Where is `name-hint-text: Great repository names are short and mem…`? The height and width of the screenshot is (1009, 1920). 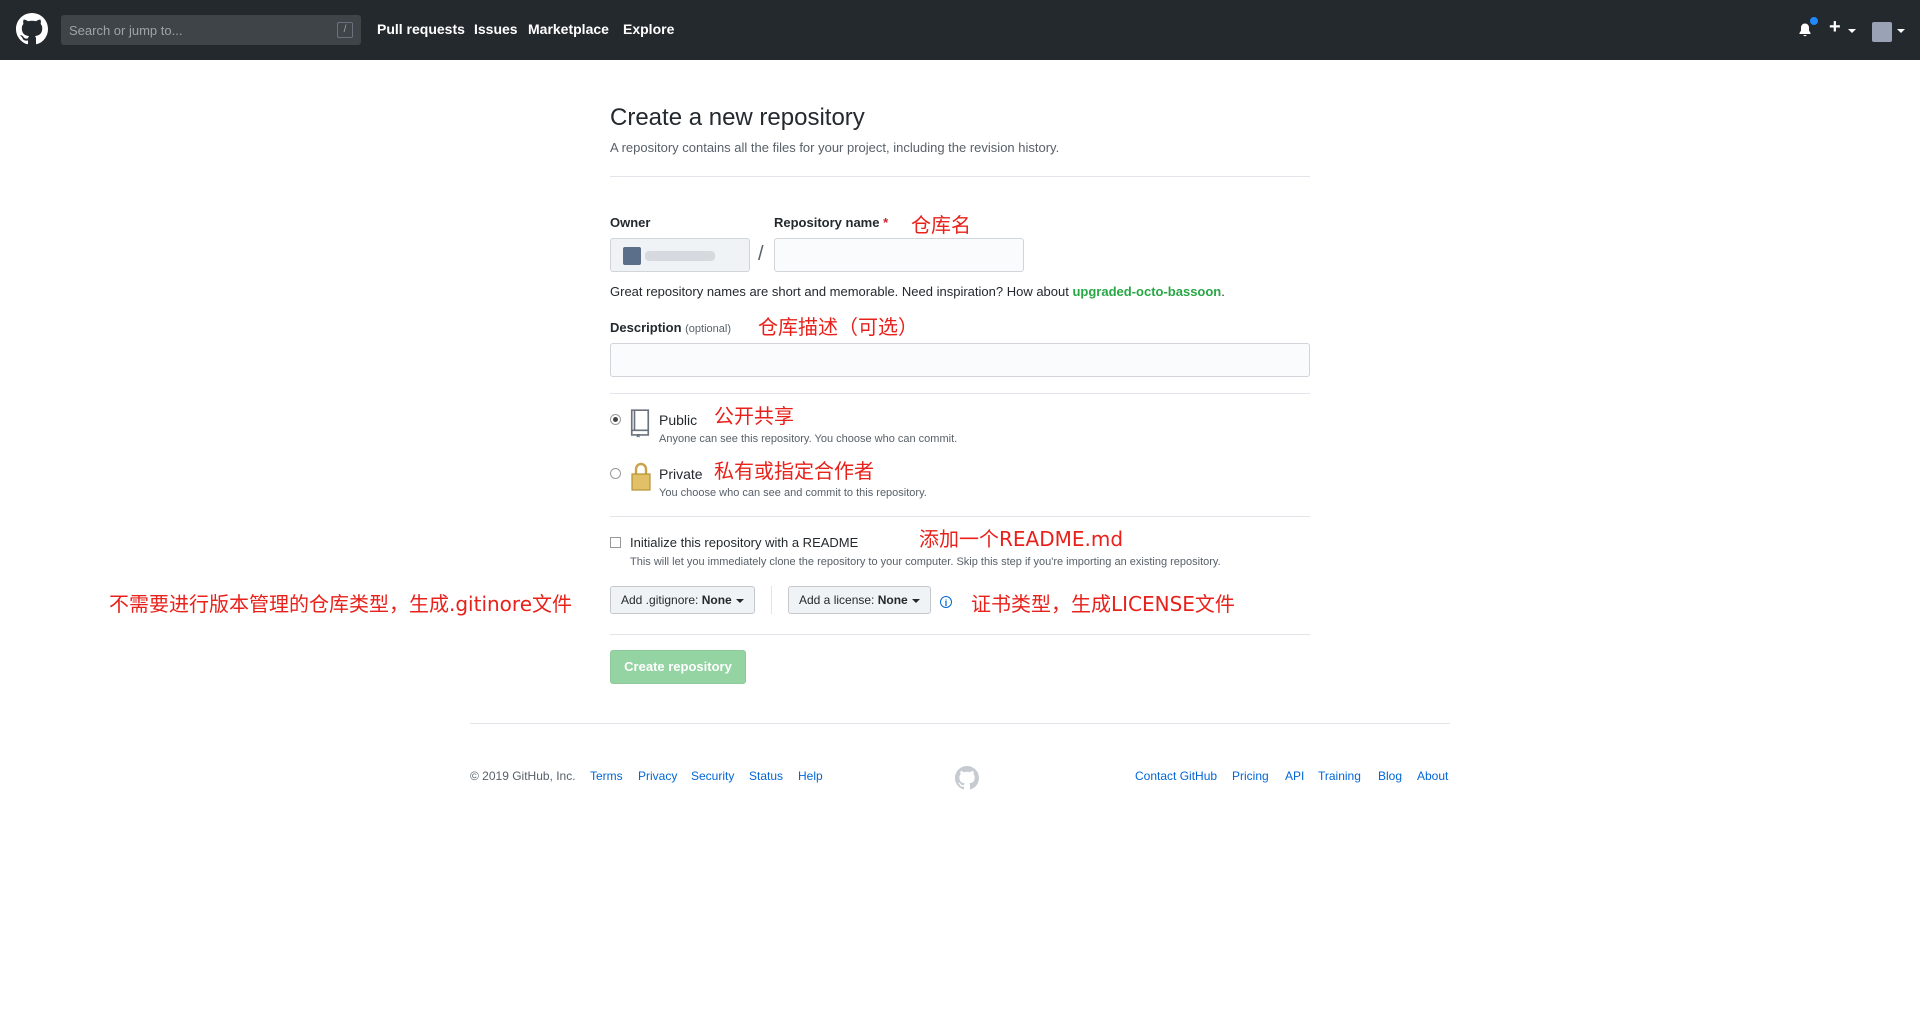 name-hint-text: Great repository names are short and mem… is located at coordinates (841, 291).